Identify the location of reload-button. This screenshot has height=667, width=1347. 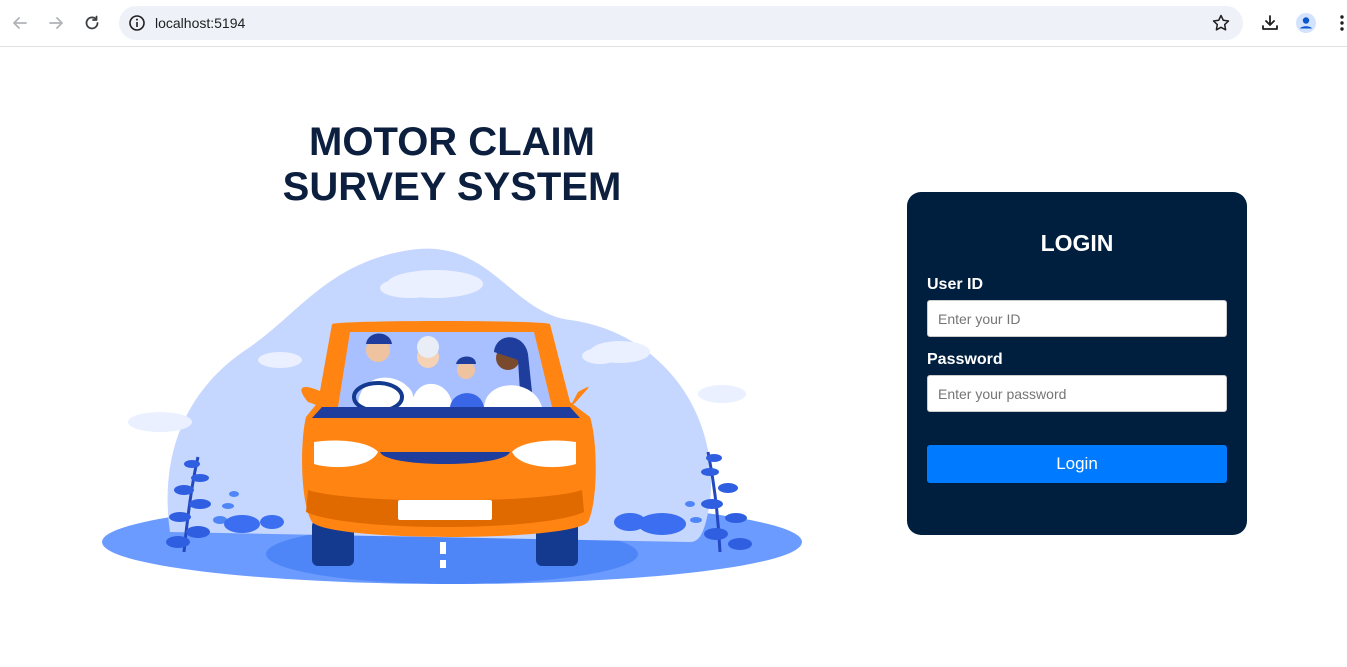
(92, 23).